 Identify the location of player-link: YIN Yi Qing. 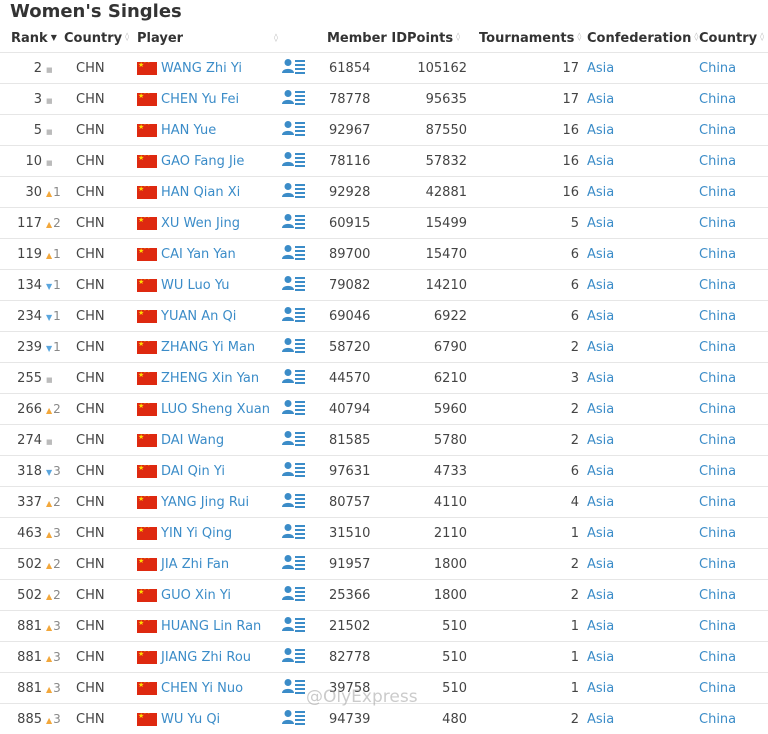
(196, 533).